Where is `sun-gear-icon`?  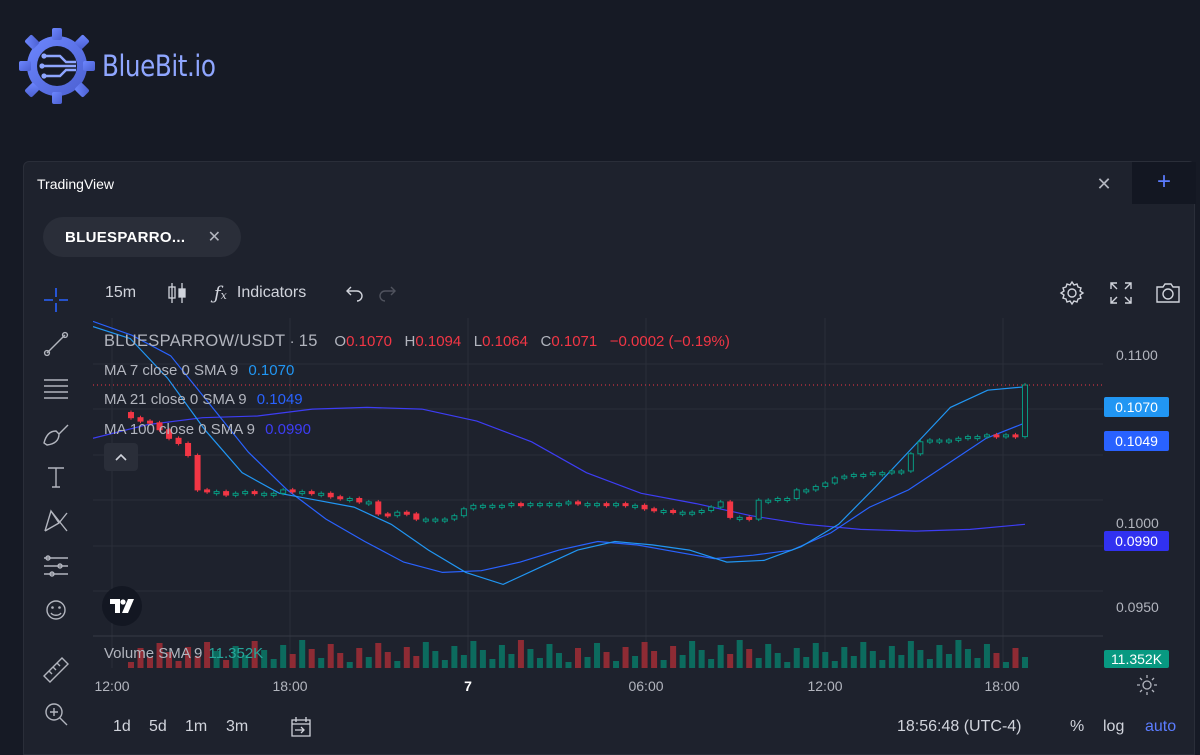 sun-gear-icon is located at coordinates (1147, 685).